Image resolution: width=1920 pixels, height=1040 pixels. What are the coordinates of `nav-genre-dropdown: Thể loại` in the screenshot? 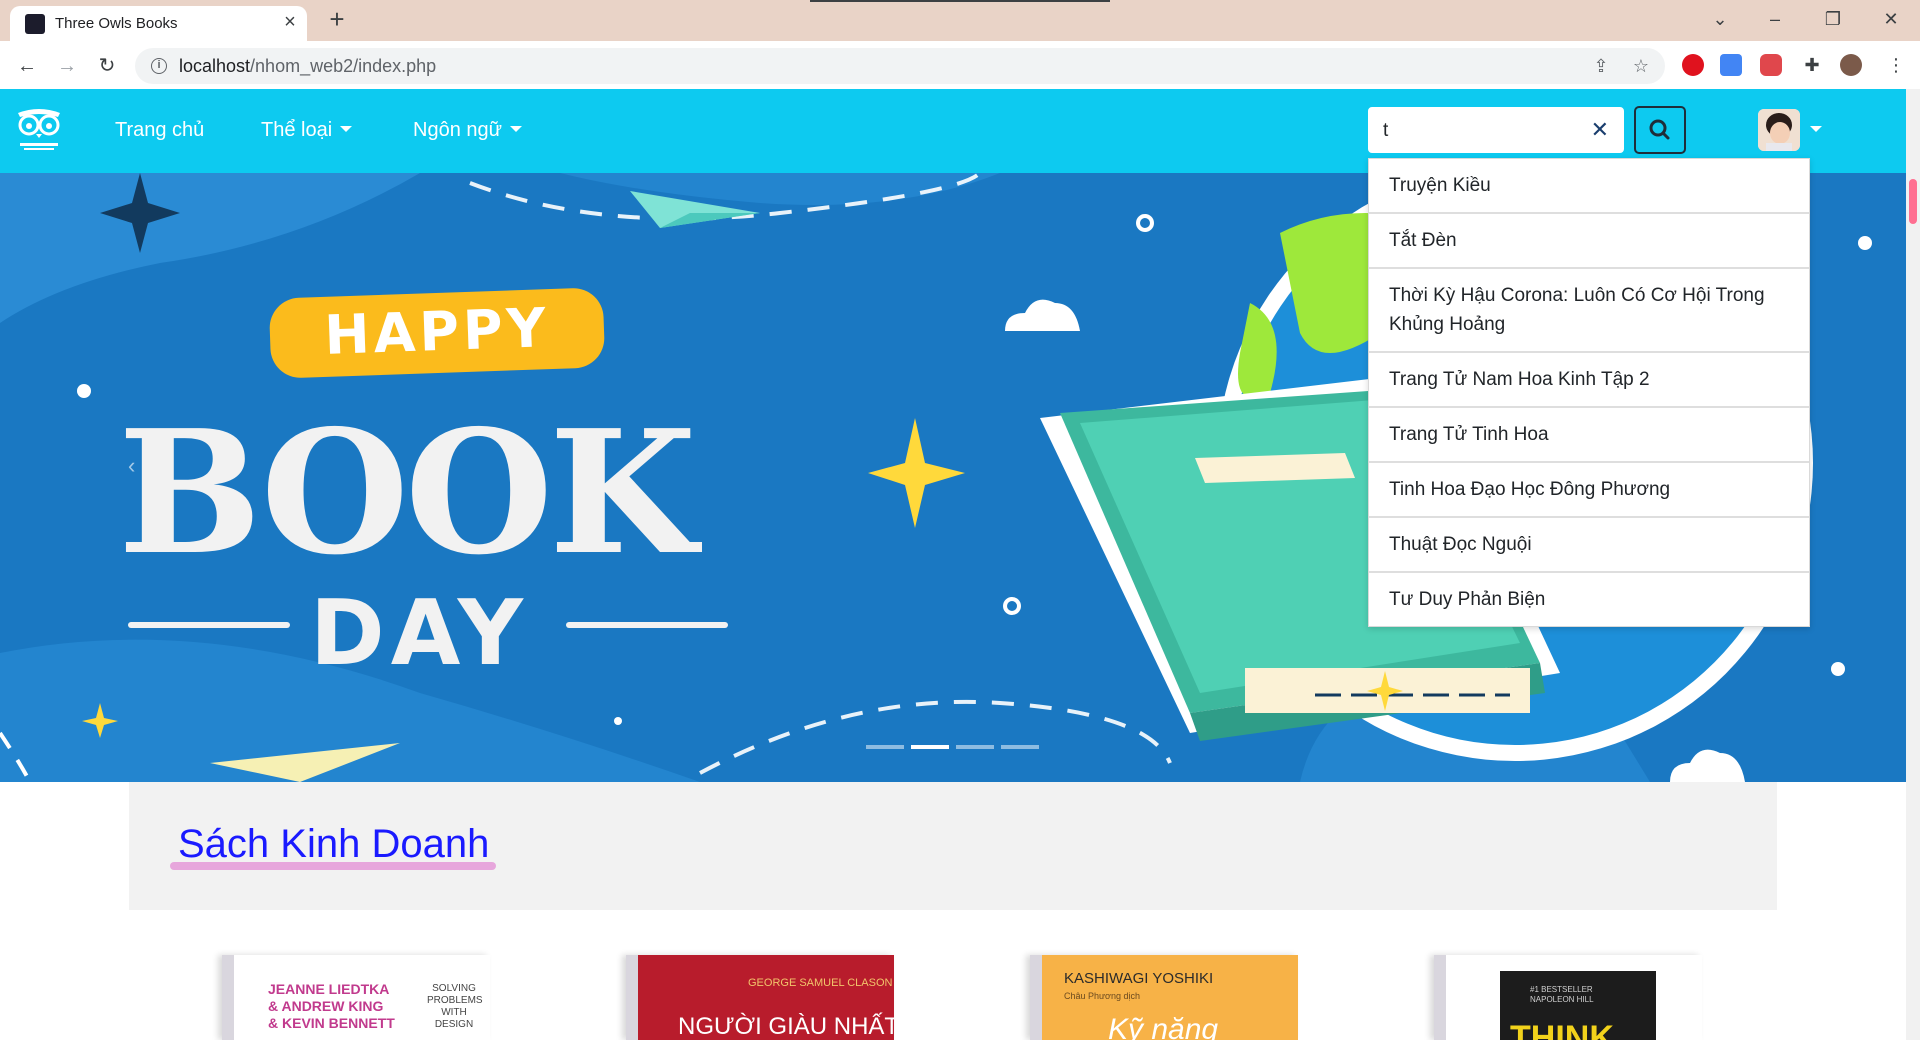 It's located at (307, 130).